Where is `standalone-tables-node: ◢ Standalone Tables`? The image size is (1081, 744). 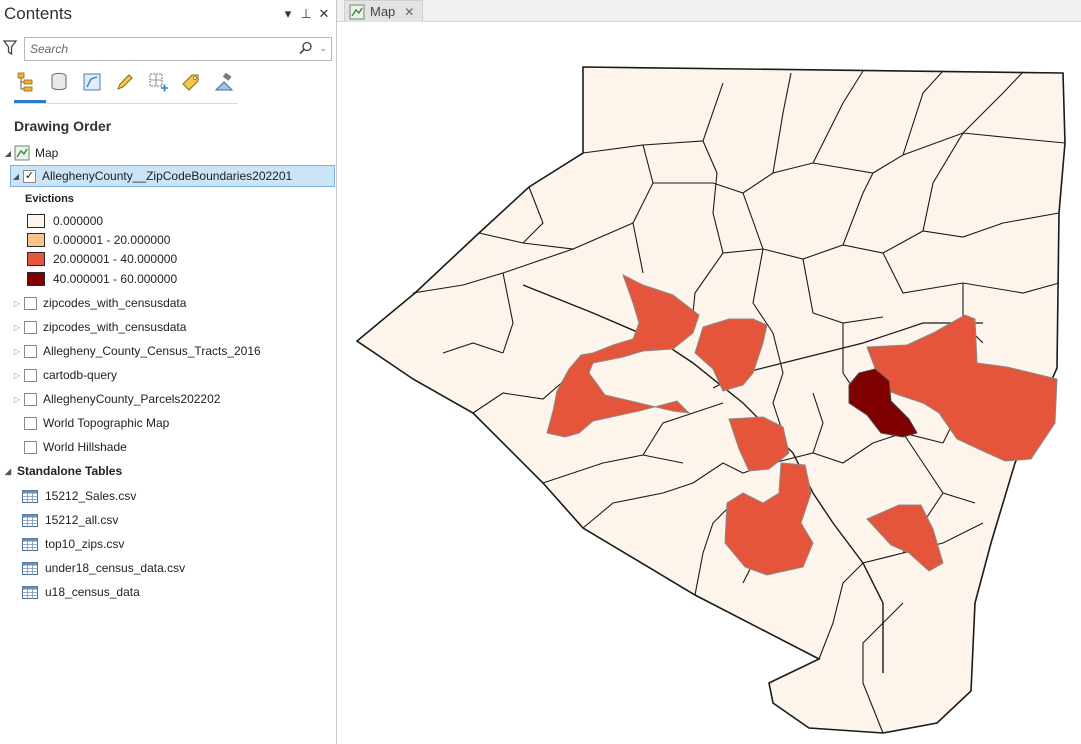 standalone-tables-node: ◢ Standalone Tables is located at coordinates (62, 471).